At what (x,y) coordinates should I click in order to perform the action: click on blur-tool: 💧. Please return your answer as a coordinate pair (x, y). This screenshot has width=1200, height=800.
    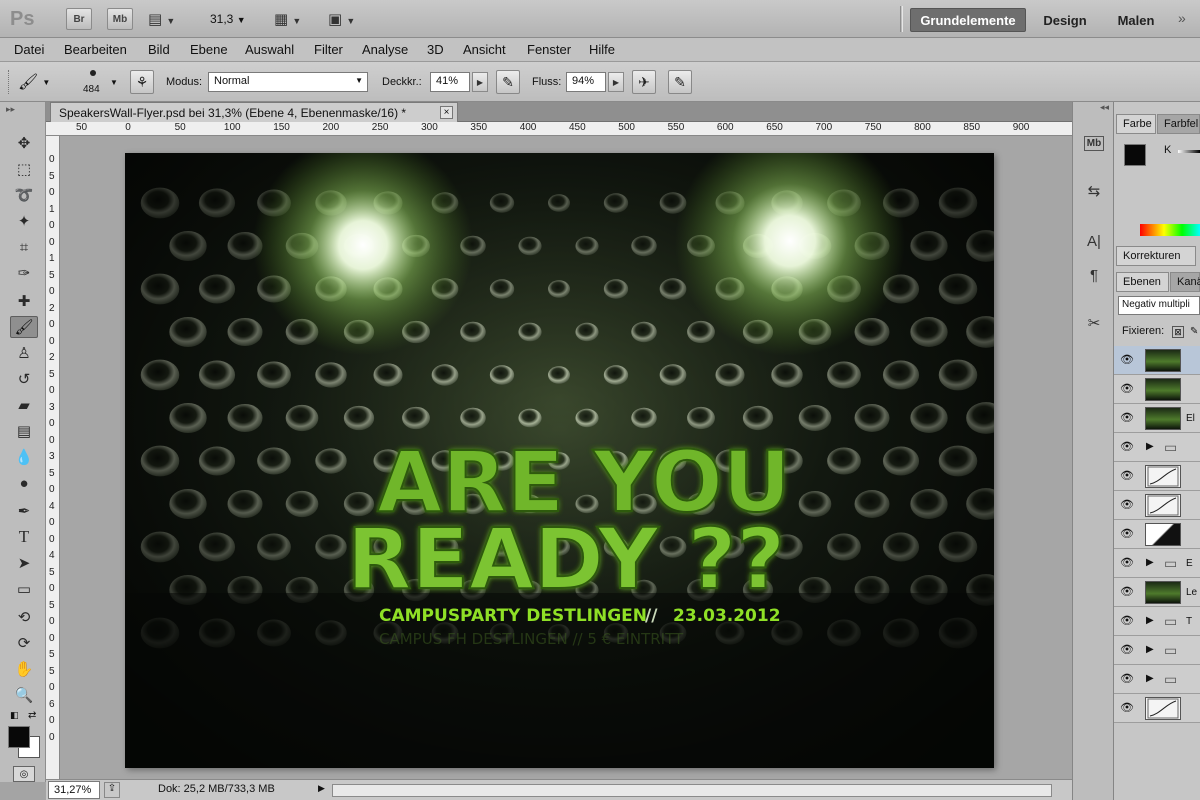
    Looking at the image, I should click on (24, 457).